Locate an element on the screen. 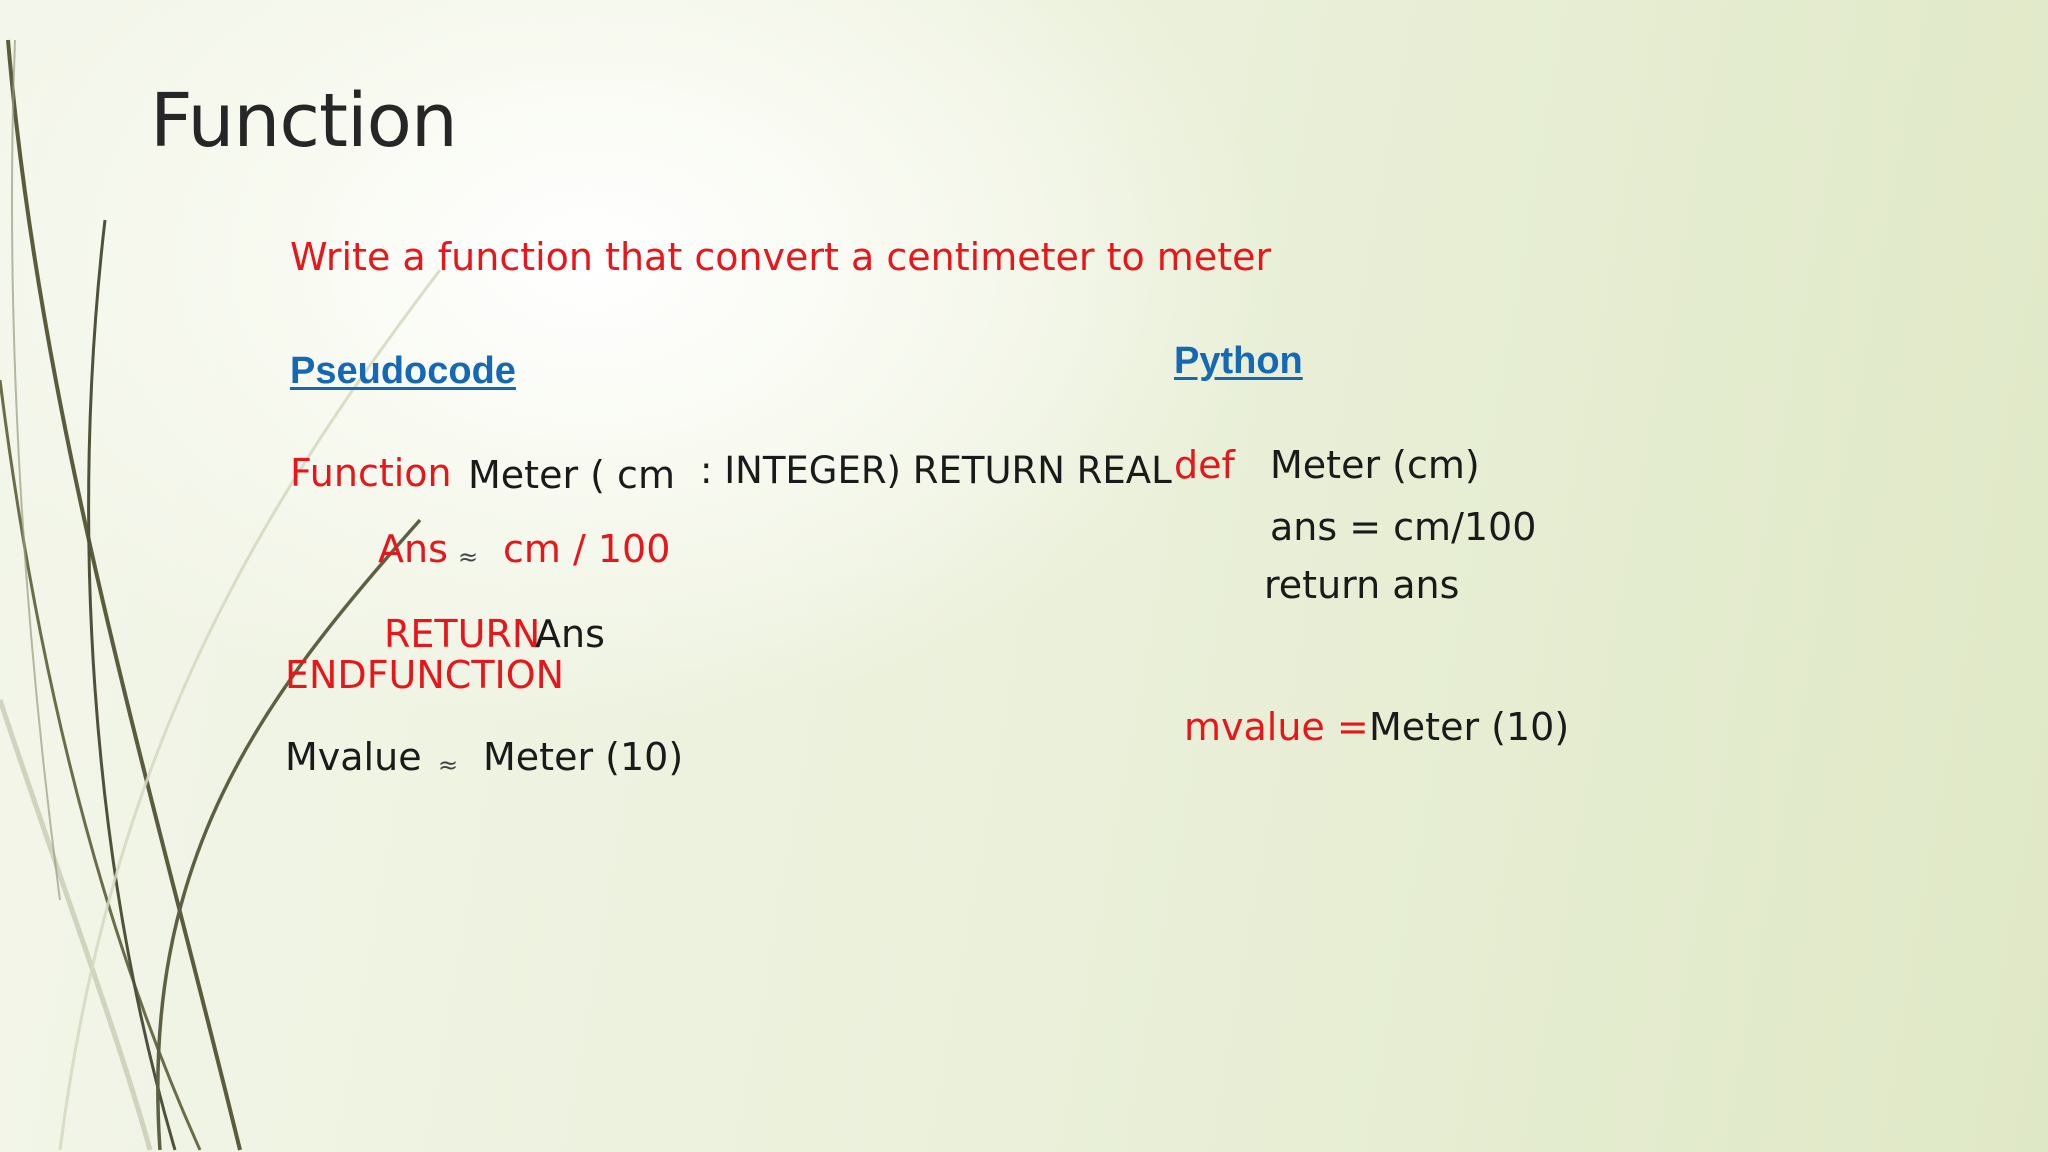  slide-title: Function is located at coordinates (304, 121).